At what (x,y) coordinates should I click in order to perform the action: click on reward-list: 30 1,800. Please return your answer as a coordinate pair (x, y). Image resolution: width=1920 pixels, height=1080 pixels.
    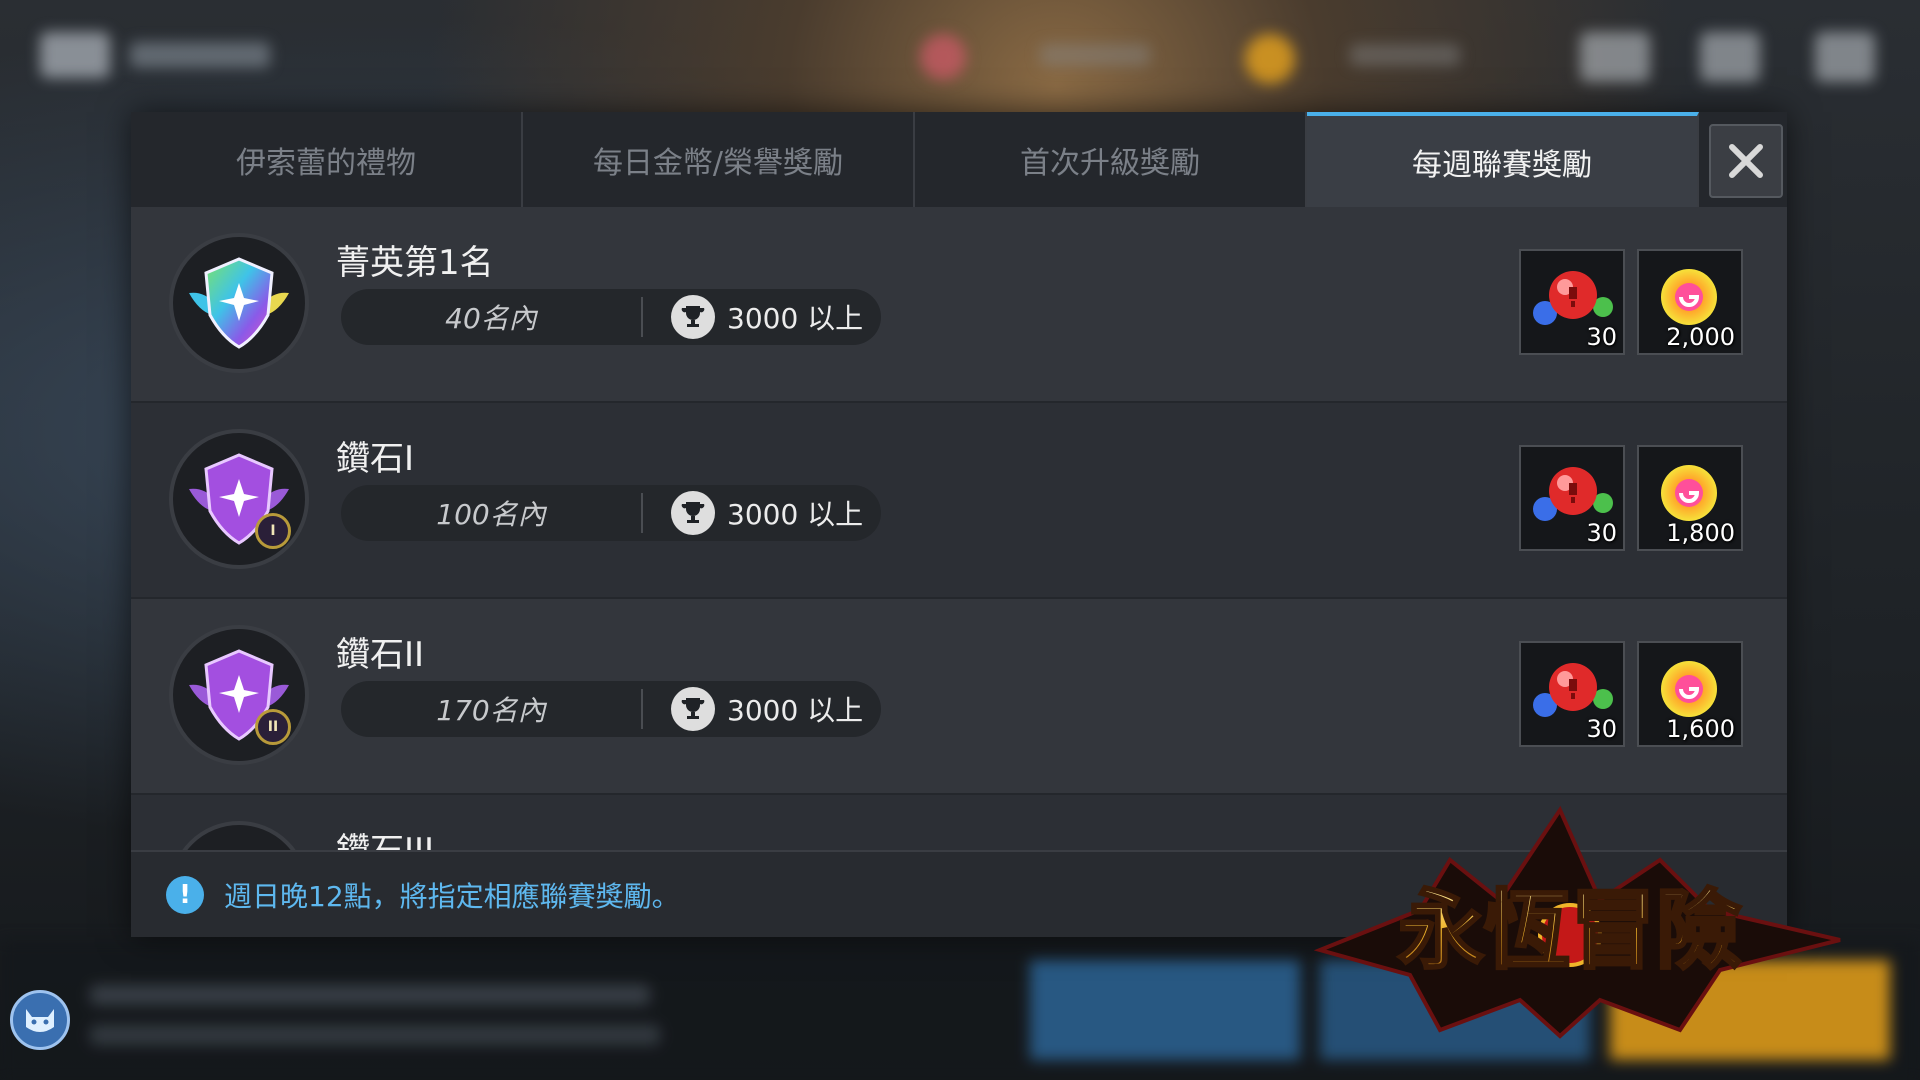
    Looking at the image, I should click on (1631, 498).